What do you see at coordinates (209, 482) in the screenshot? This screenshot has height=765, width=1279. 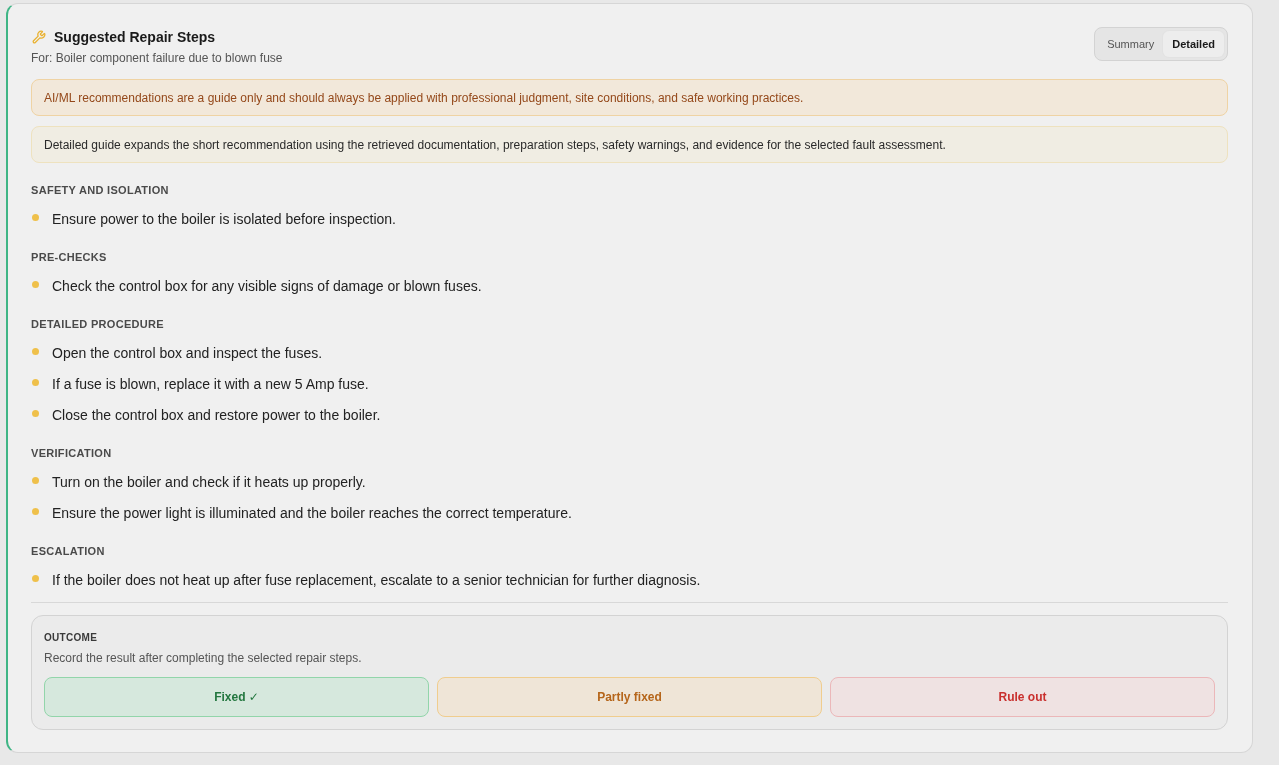 I see `step-text: Turn on the boiler and check if it heats up properly.` at bounding box center [209, 482].